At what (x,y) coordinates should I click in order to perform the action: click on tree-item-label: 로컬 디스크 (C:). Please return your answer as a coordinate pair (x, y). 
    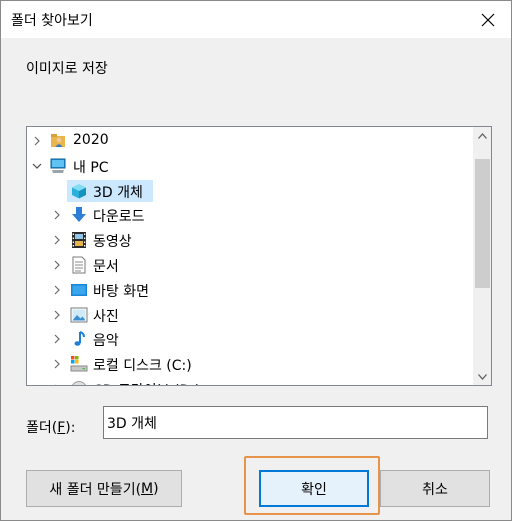
    Looking at the image, I should click on (142, 366).